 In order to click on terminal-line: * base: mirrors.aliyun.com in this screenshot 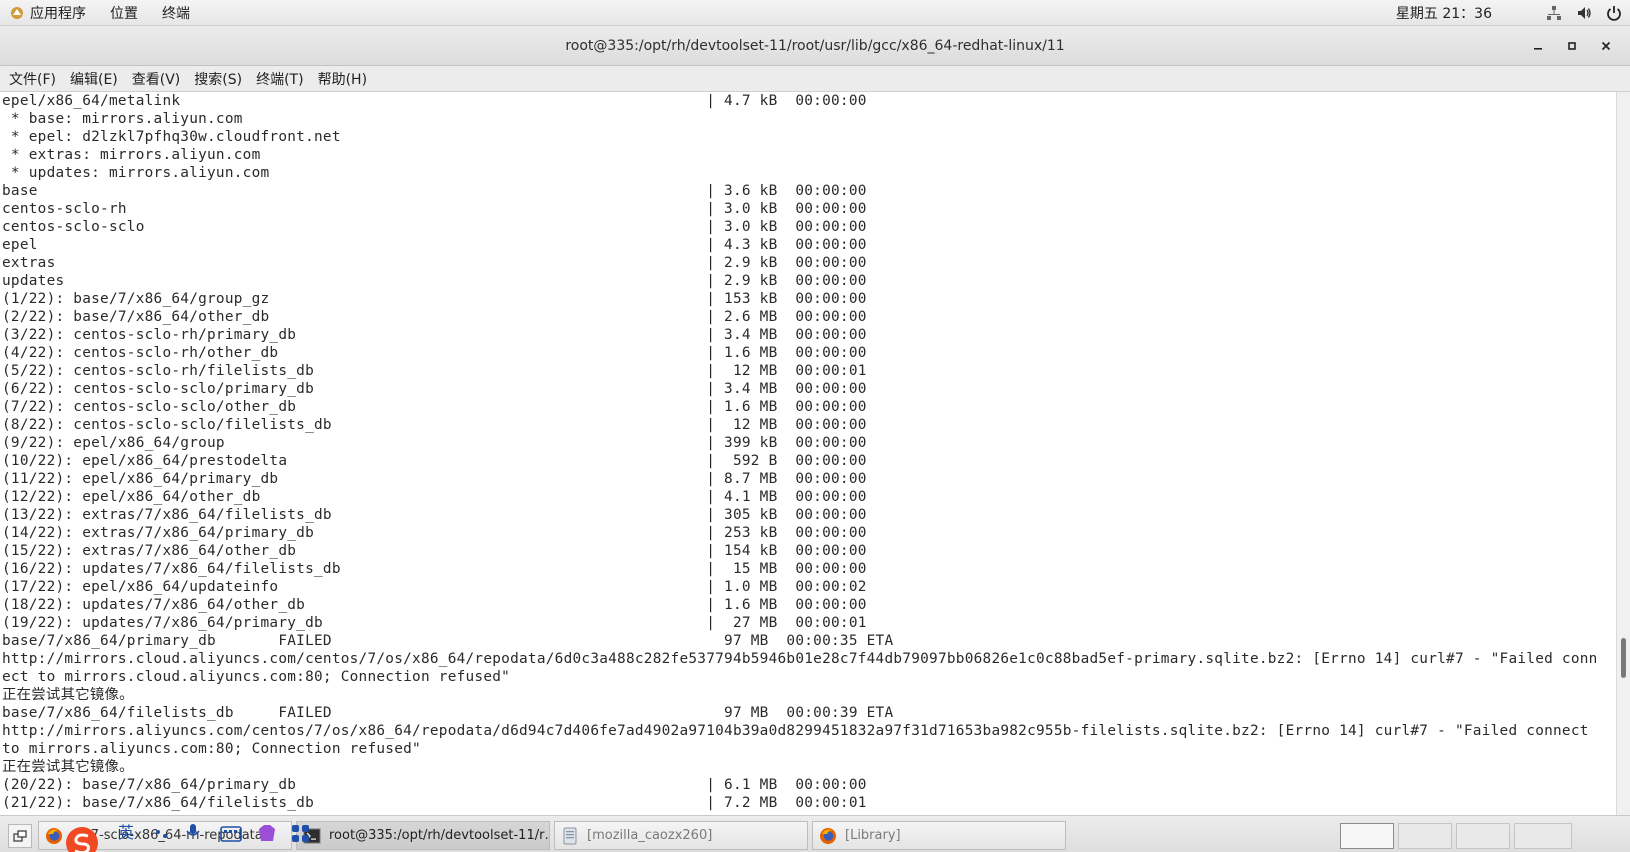, I will do `click(122, 119)`.